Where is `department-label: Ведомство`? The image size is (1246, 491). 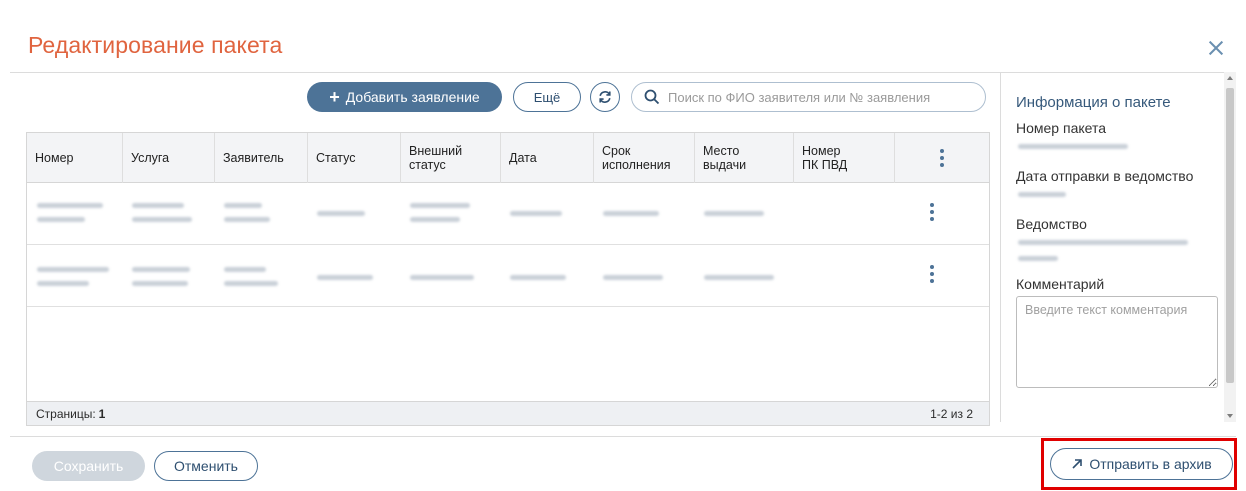 department-label: Ведомство is located at coordinates (1051, 224).